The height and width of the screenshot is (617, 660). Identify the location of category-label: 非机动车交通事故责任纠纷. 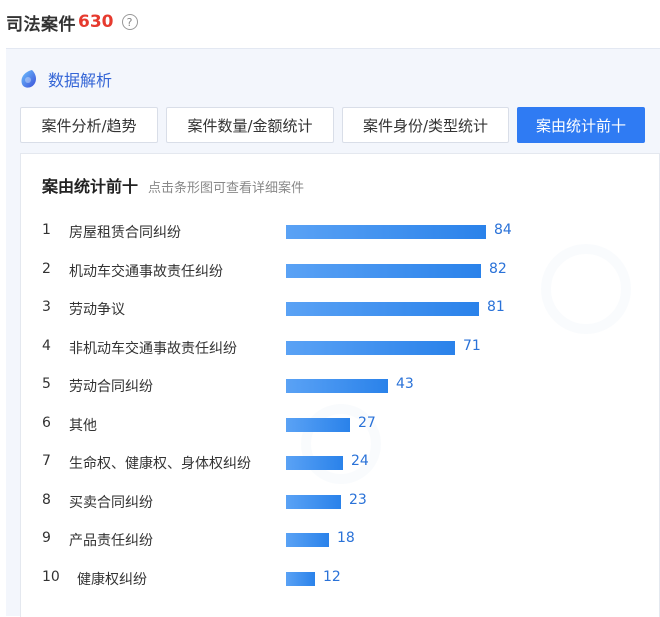
(153, 348).